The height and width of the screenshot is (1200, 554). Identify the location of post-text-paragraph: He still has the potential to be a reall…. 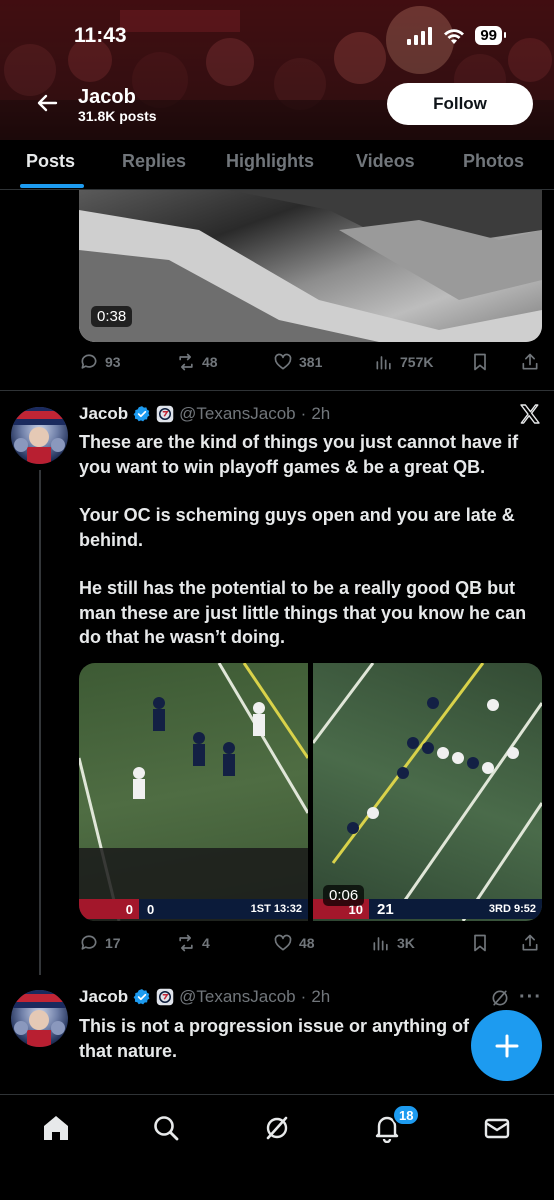
(303, 612).